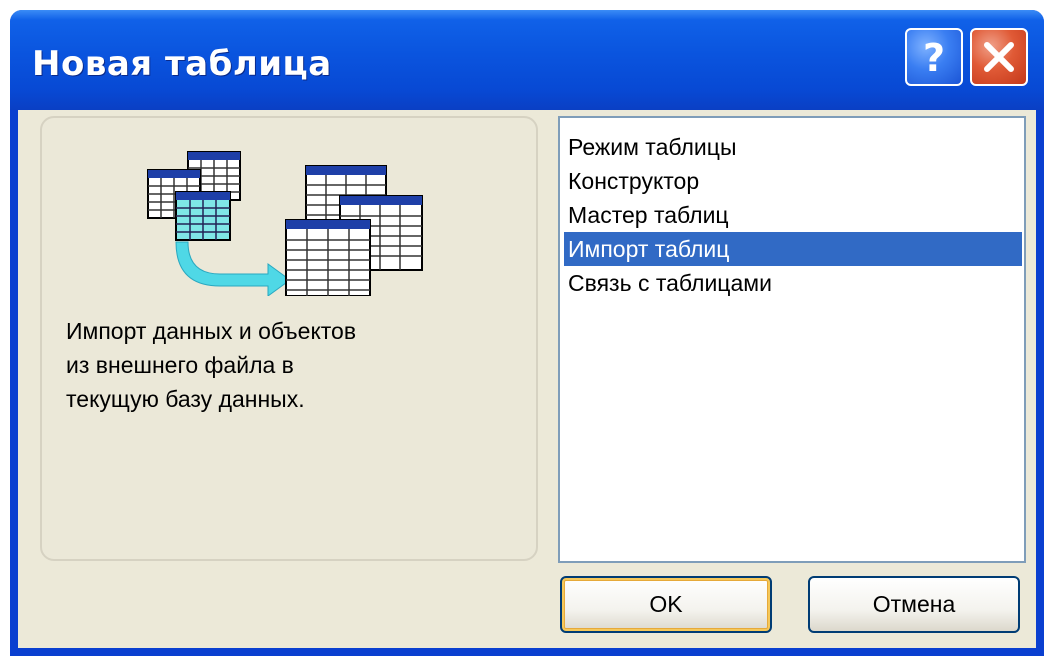  What do you see at coordinates (666, 604) in the screenshot?
I see `ok-button: OK` at bounding box center [666, 604].